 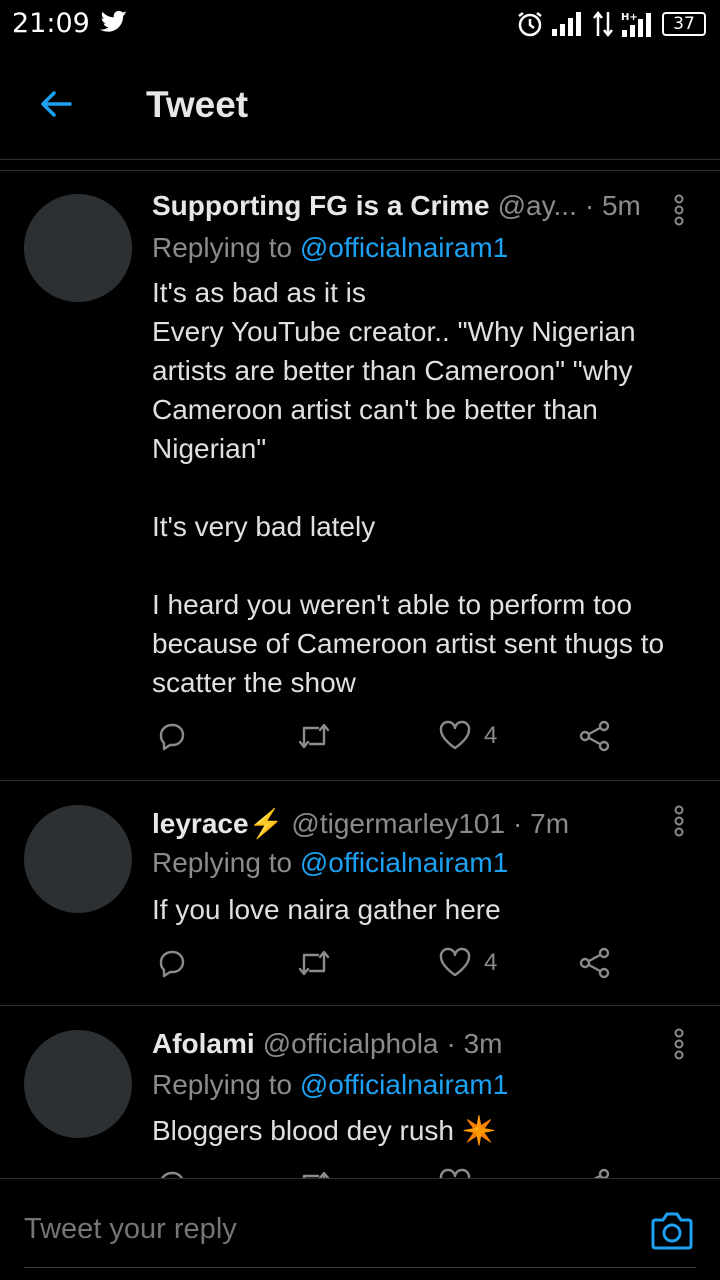 What do you see at coordinates (672, 1230) in the screenshot?
I see `camera-icon` at bounding box center [672, 1230].